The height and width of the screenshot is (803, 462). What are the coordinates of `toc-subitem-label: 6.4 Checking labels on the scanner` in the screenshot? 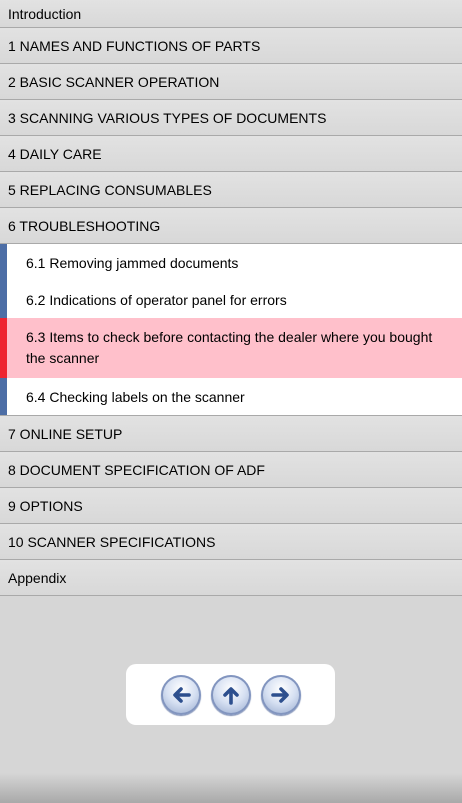 It's located at (135, 396).